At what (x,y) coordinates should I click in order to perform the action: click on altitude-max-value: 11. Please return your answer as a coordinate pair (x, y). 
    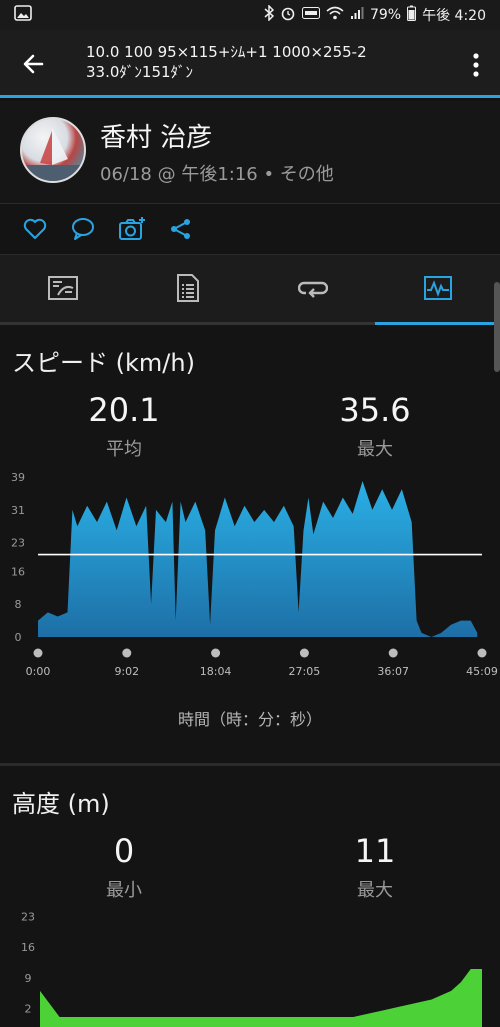
    Looking at the image, I should click on (375, 851).